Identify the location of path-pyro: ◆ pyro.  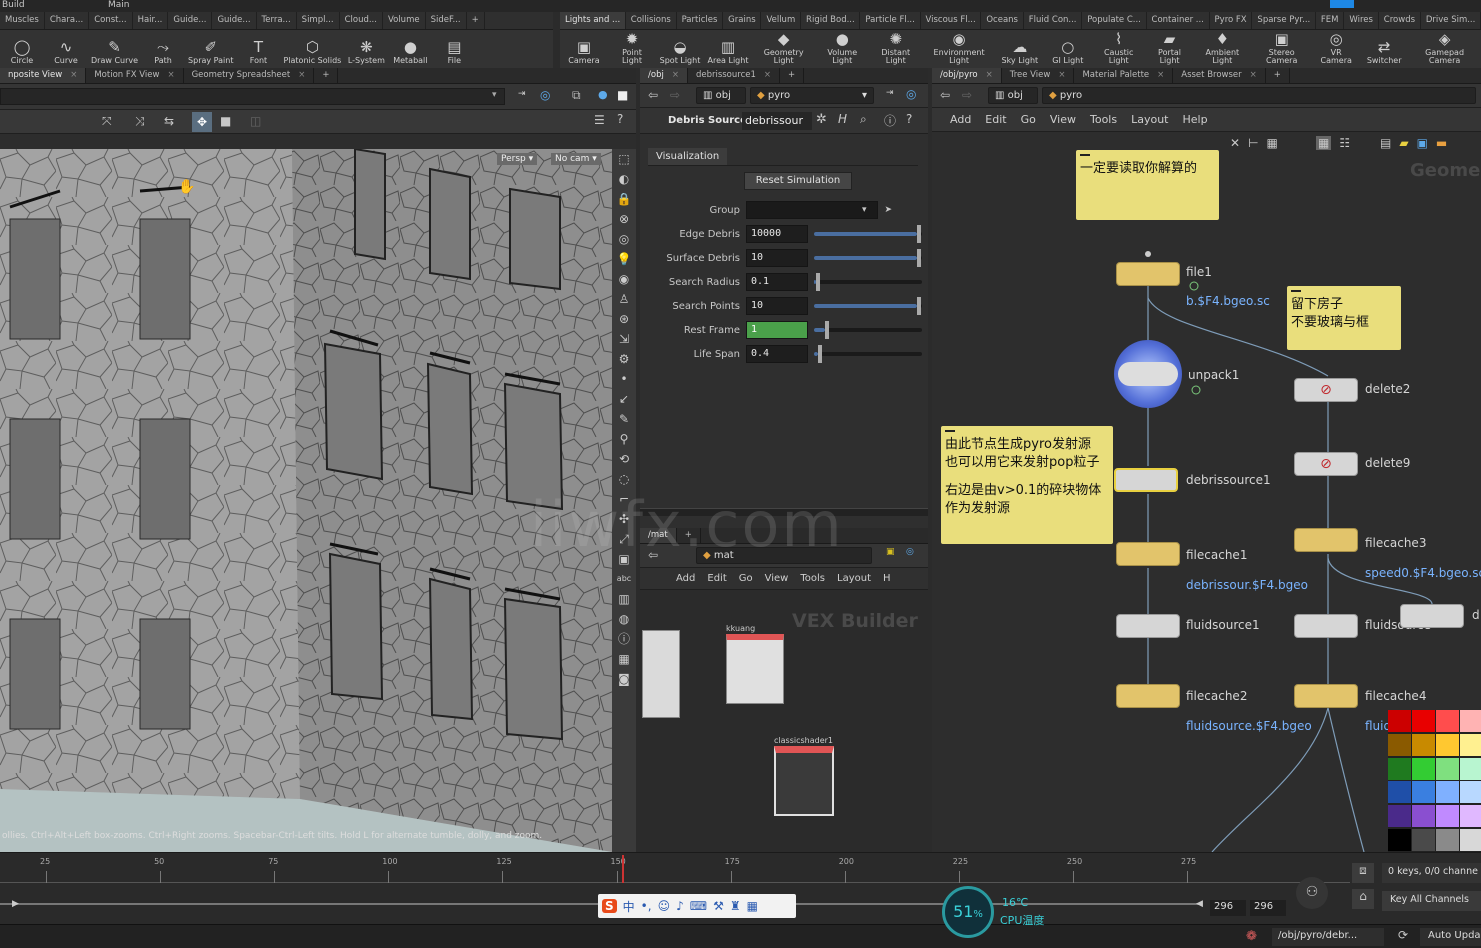
(1259, 95).